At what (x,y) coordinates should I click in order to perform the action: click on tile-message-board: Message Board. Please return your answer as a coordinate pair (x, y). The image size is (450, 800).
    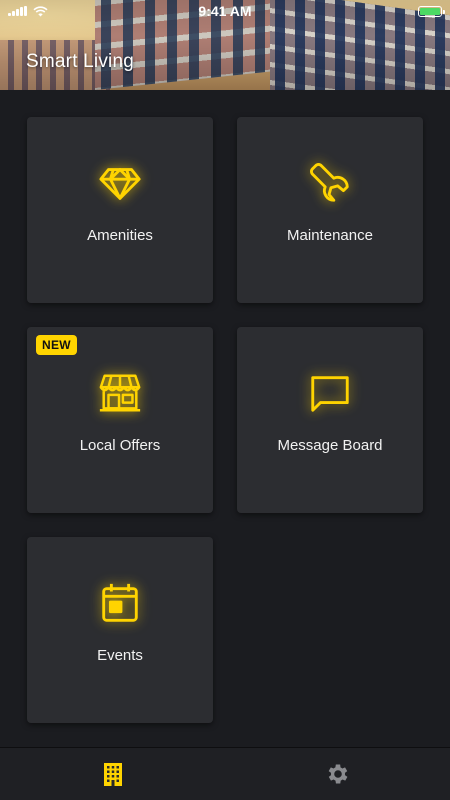
    Looking at the image, I should click on (330, 420).